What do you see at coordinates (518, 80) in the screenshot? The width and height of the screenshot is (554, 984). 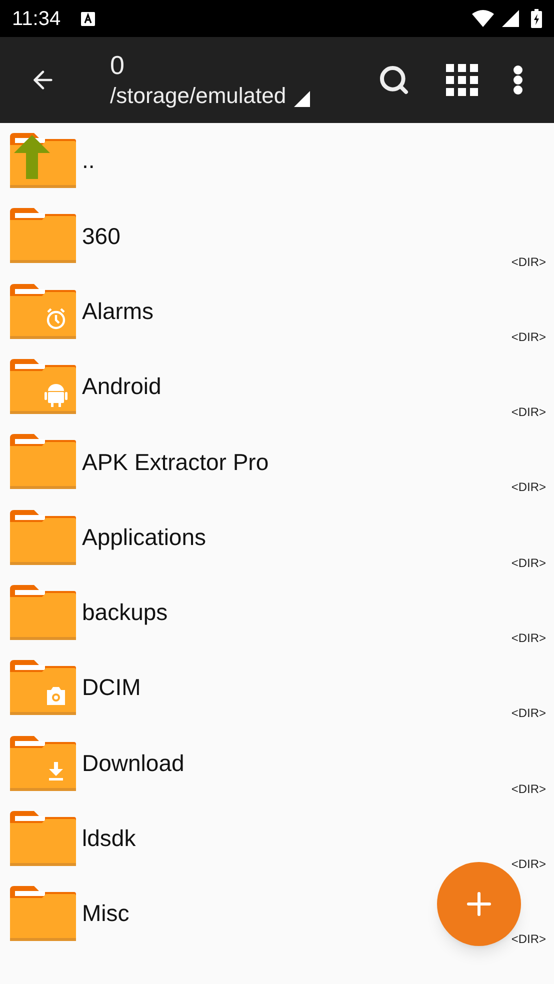 I see `more-options-icon` at bounding box center [518, 80].